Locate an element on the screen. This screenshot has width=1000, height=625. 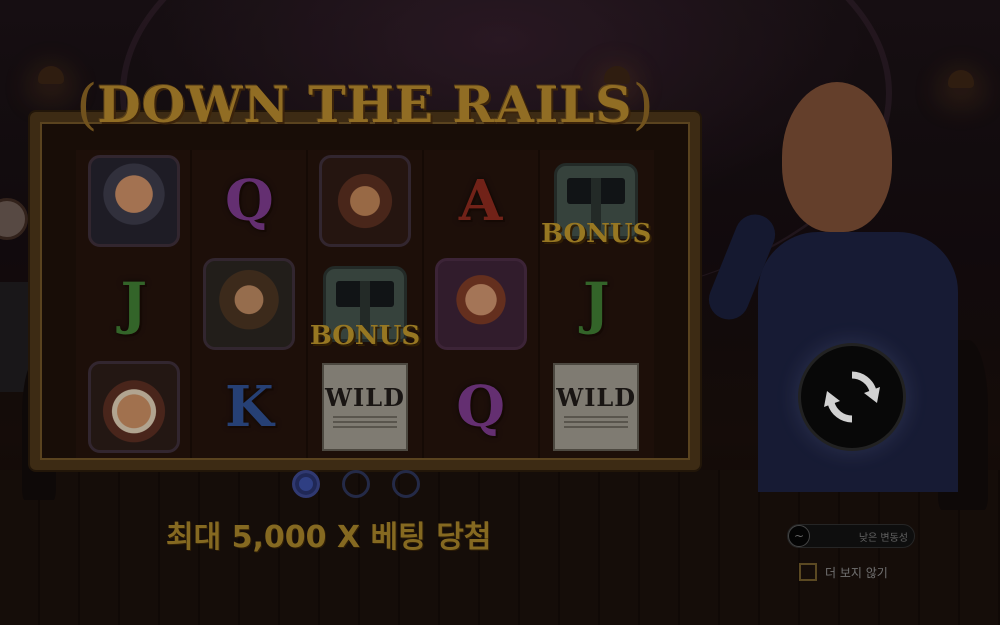
bald-man-portrait-icon is located at coordinates (133, 201).